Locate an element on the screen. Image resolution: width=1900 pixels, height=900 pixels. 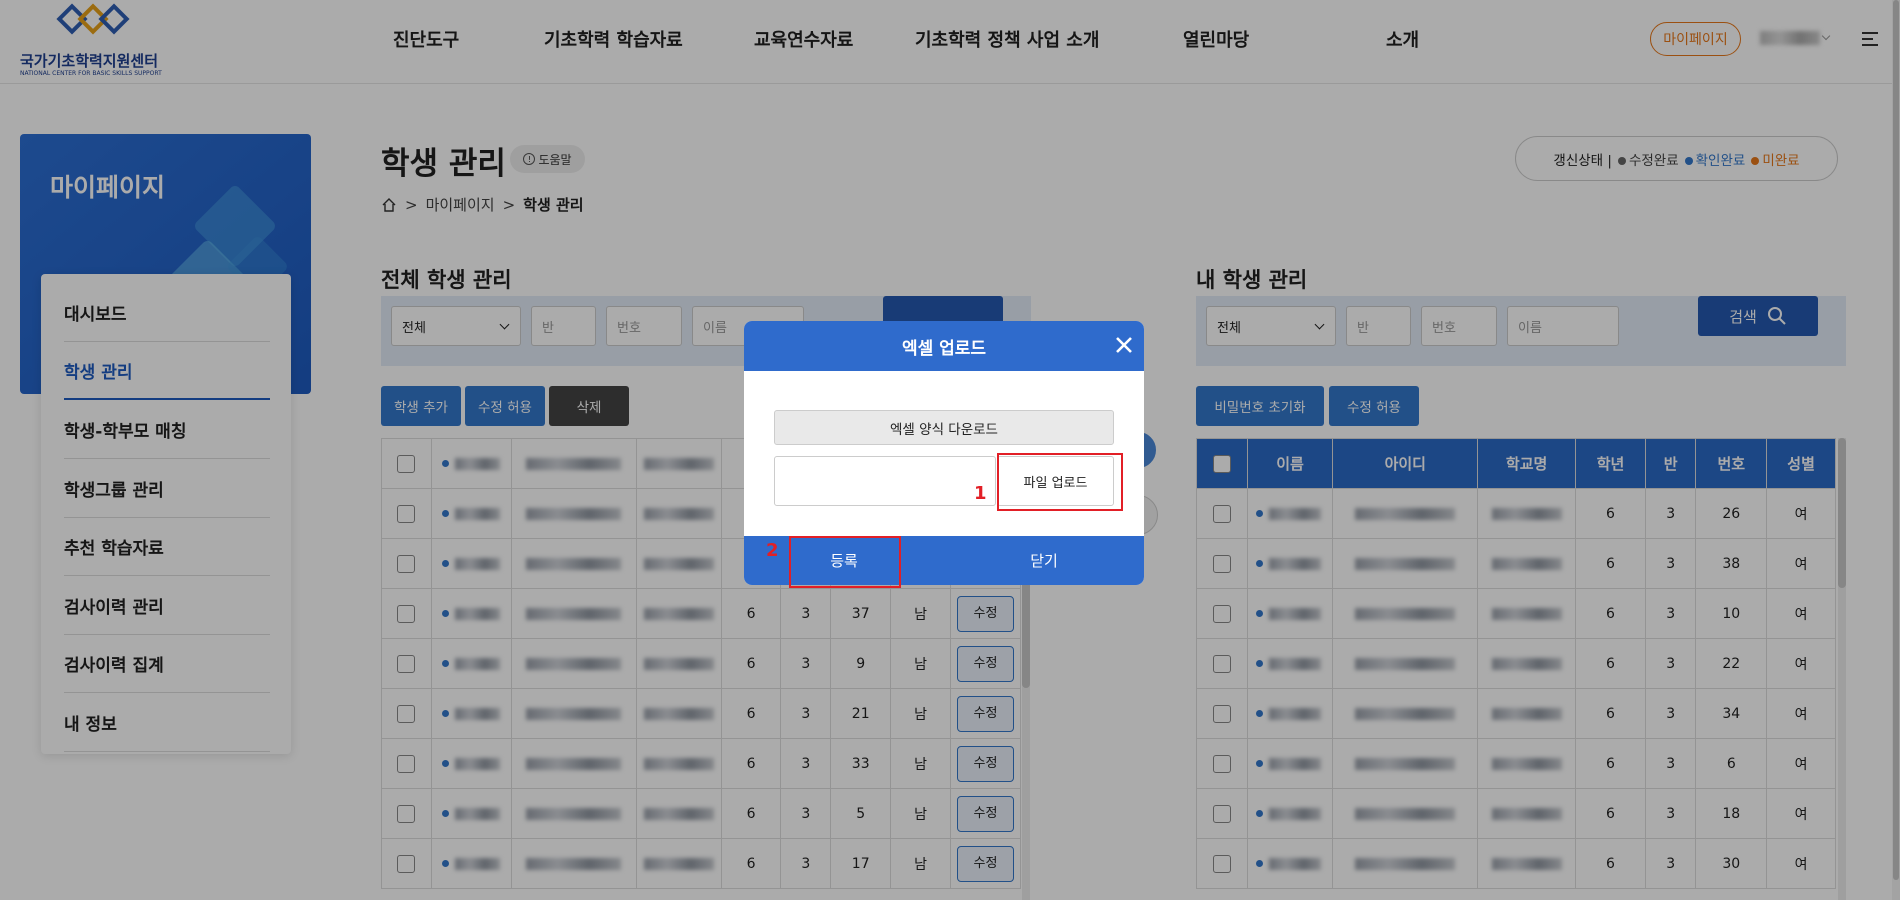
close-button: 닫기 is located at coordinates (1044, 560).